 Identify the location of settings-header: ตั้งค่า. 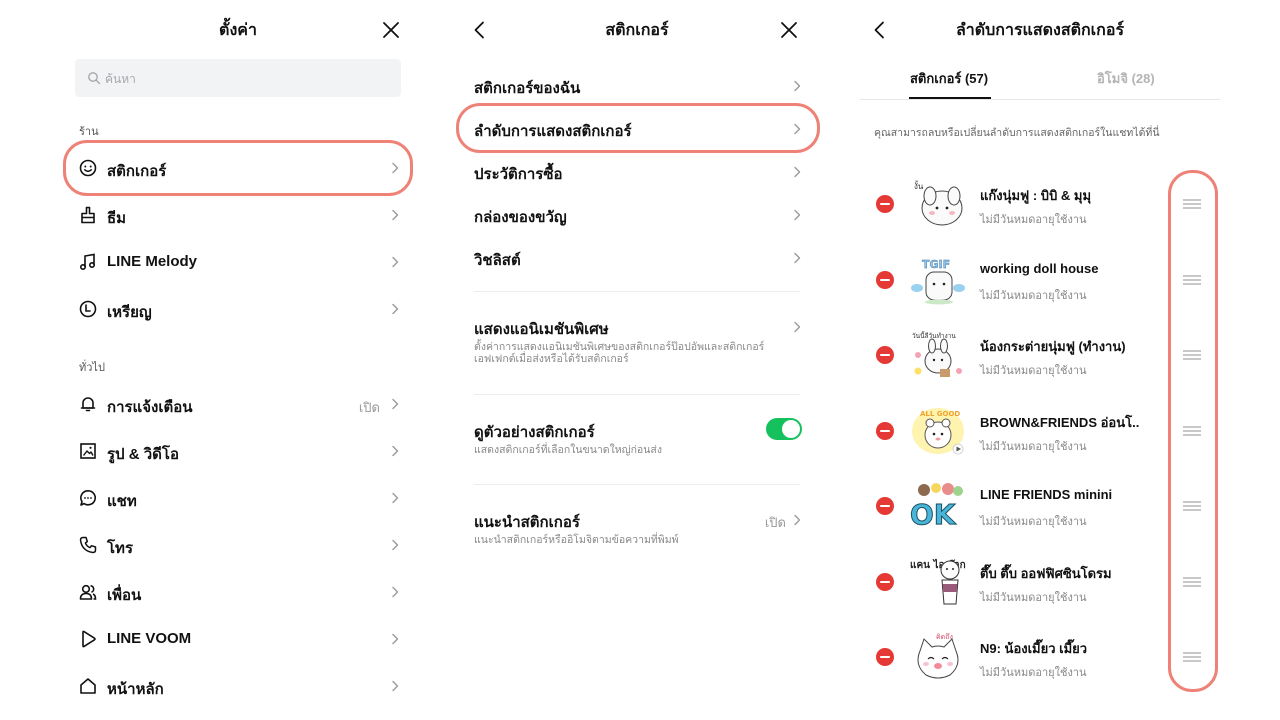
(238, 30).